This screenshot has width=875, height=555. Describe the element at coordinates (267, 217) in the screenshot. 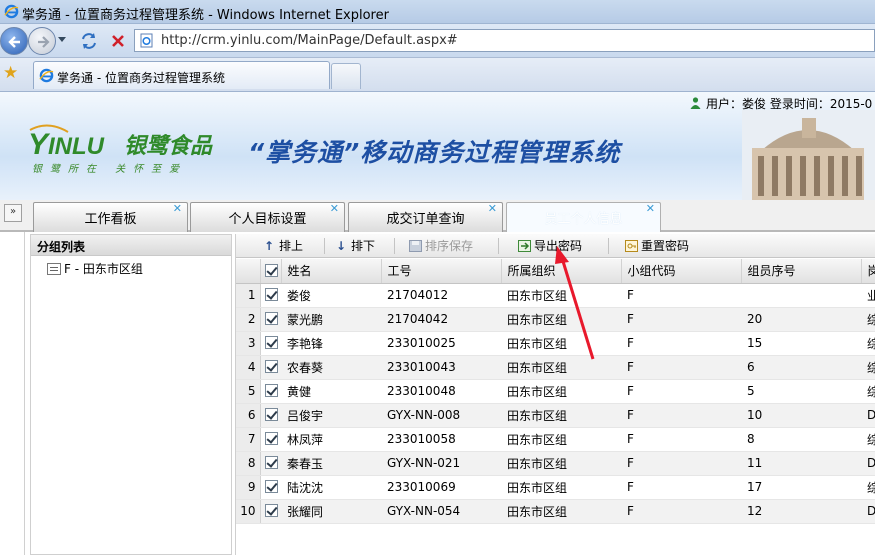

I see `tab-personal-target: 个人目标设置 ✕` at that location.